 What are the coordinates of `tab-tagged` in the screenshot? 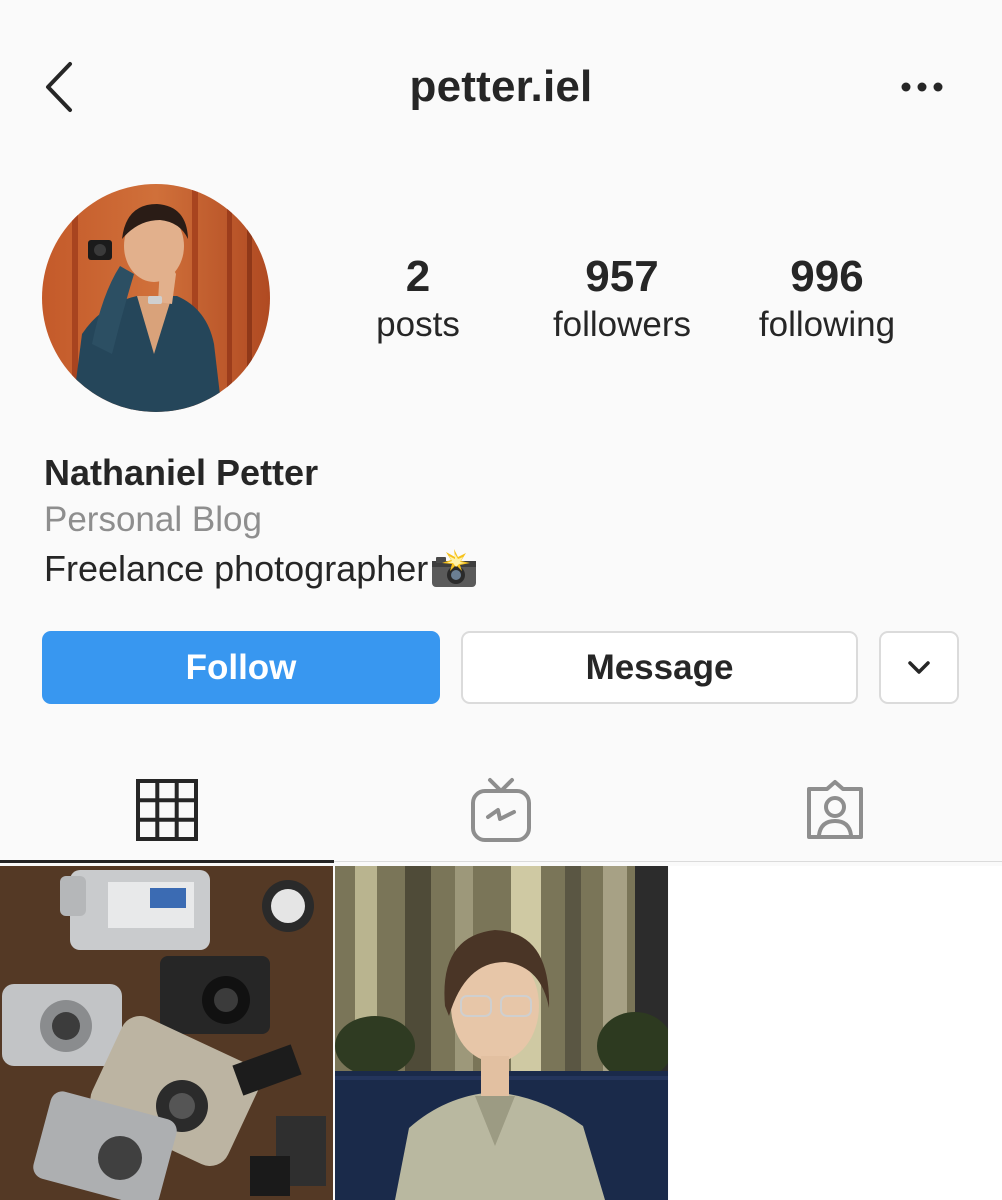 It's located at (835, 810).